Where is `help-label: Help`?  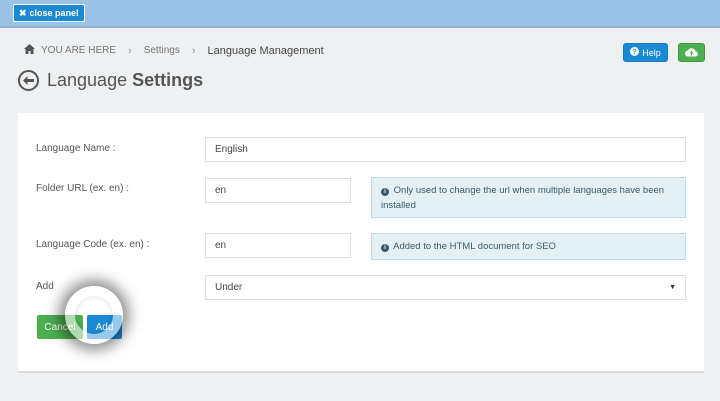
help-label: Help is located at coordinates (651, 52).